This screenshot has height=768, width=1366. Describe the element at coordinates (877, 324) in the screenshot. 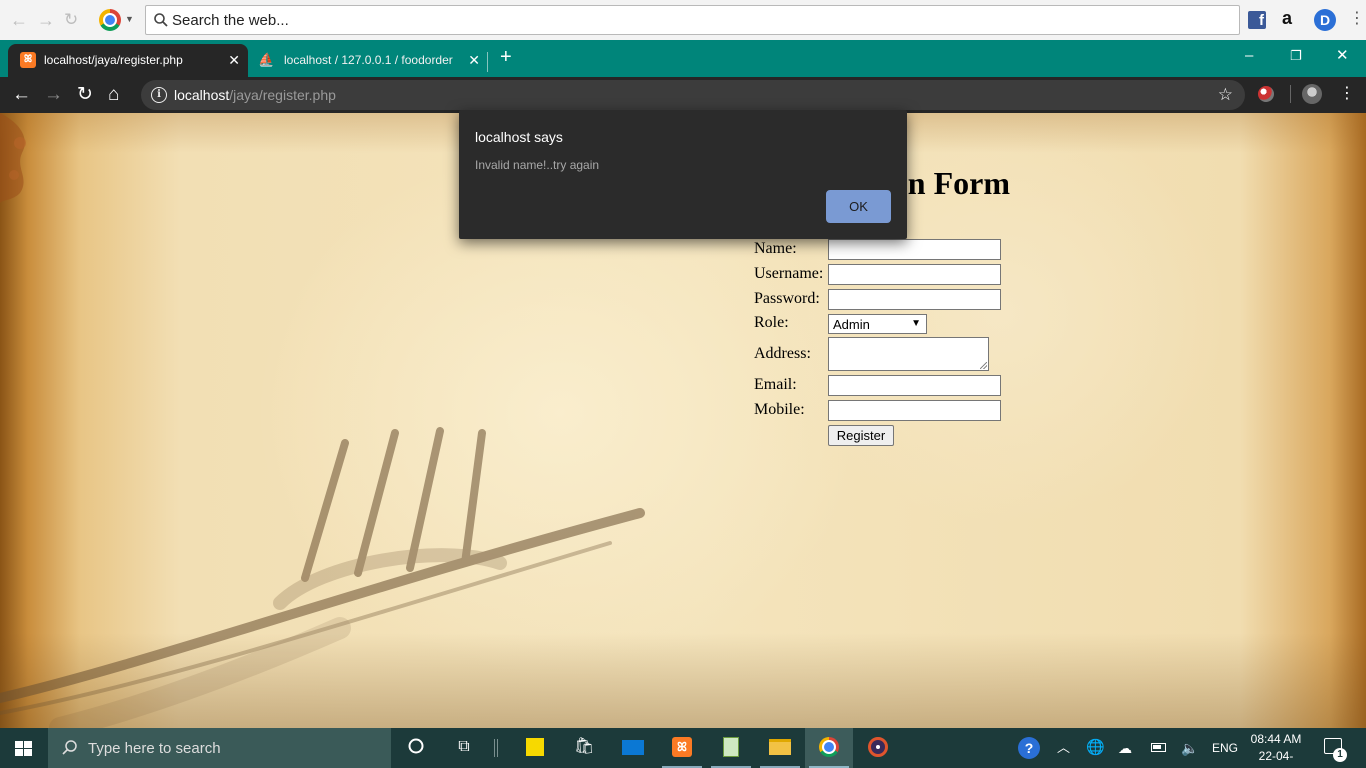

I see `role-select: Admin ▼` at that location.